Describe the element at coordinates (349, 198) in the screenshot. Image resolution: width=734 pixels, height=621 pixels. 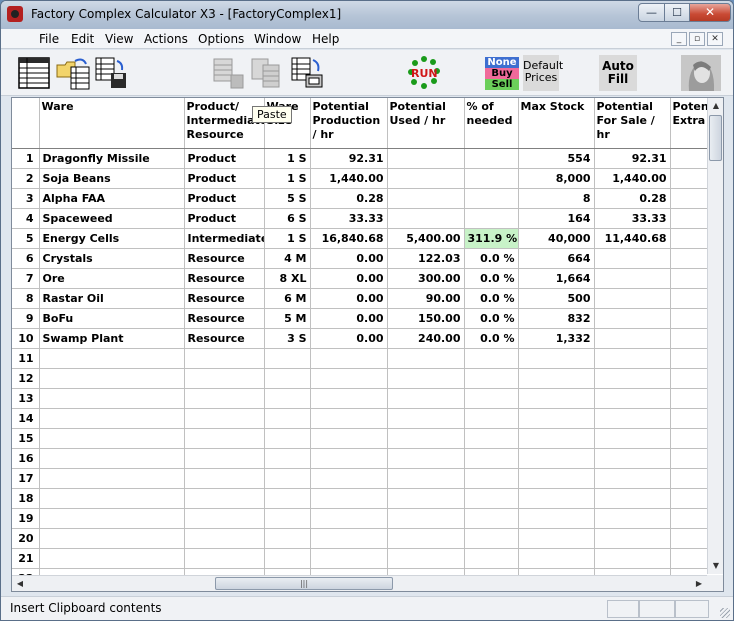
I see `cell-potential-production: 0.28` at that location.